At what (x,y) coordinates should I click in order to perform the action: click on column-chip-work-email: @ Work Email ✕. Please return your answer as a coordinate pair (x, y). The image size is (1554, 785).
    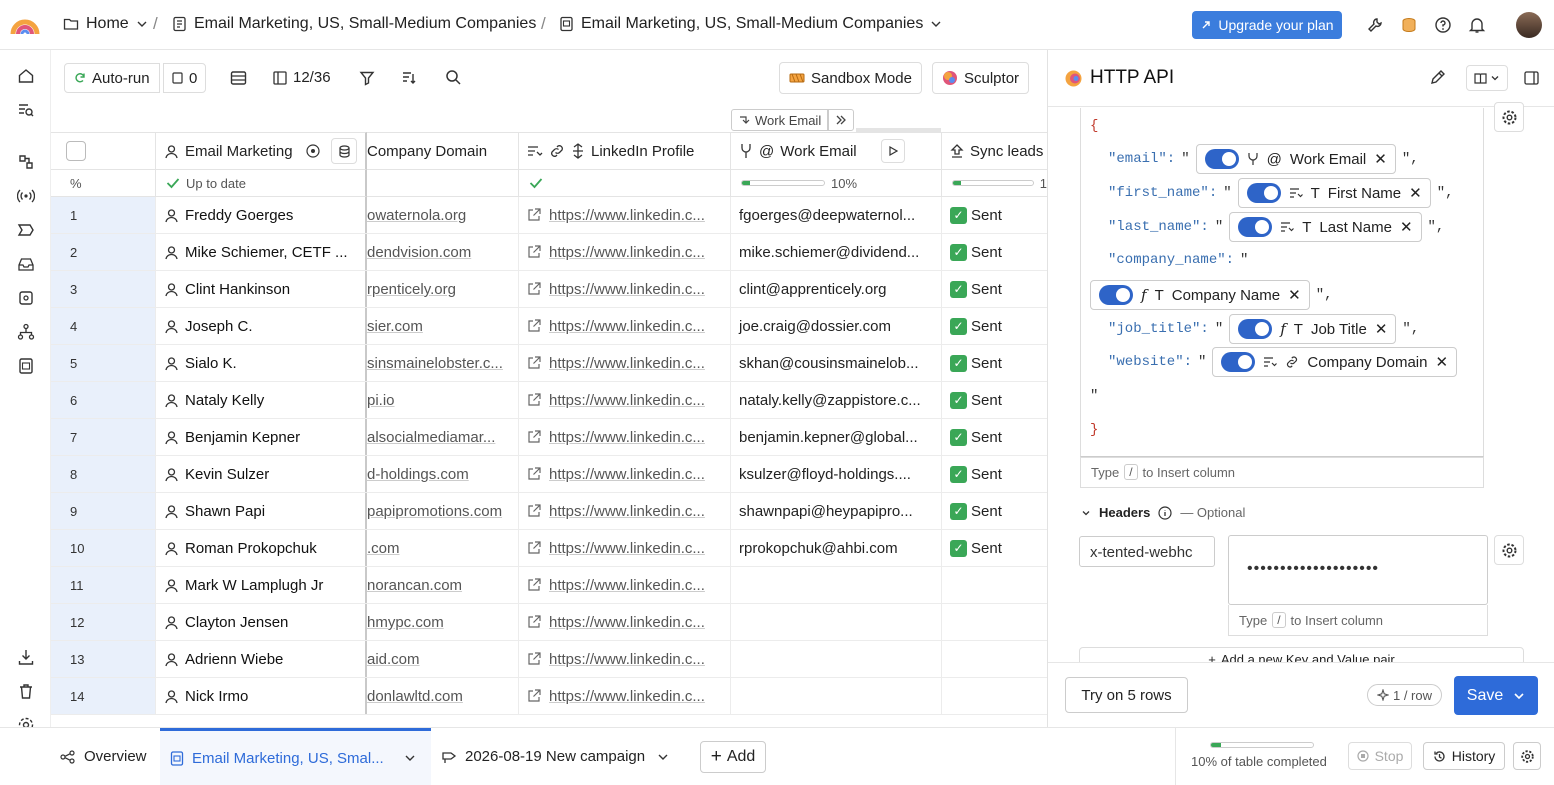
    Looking at the image, I should click on (1295, 159).